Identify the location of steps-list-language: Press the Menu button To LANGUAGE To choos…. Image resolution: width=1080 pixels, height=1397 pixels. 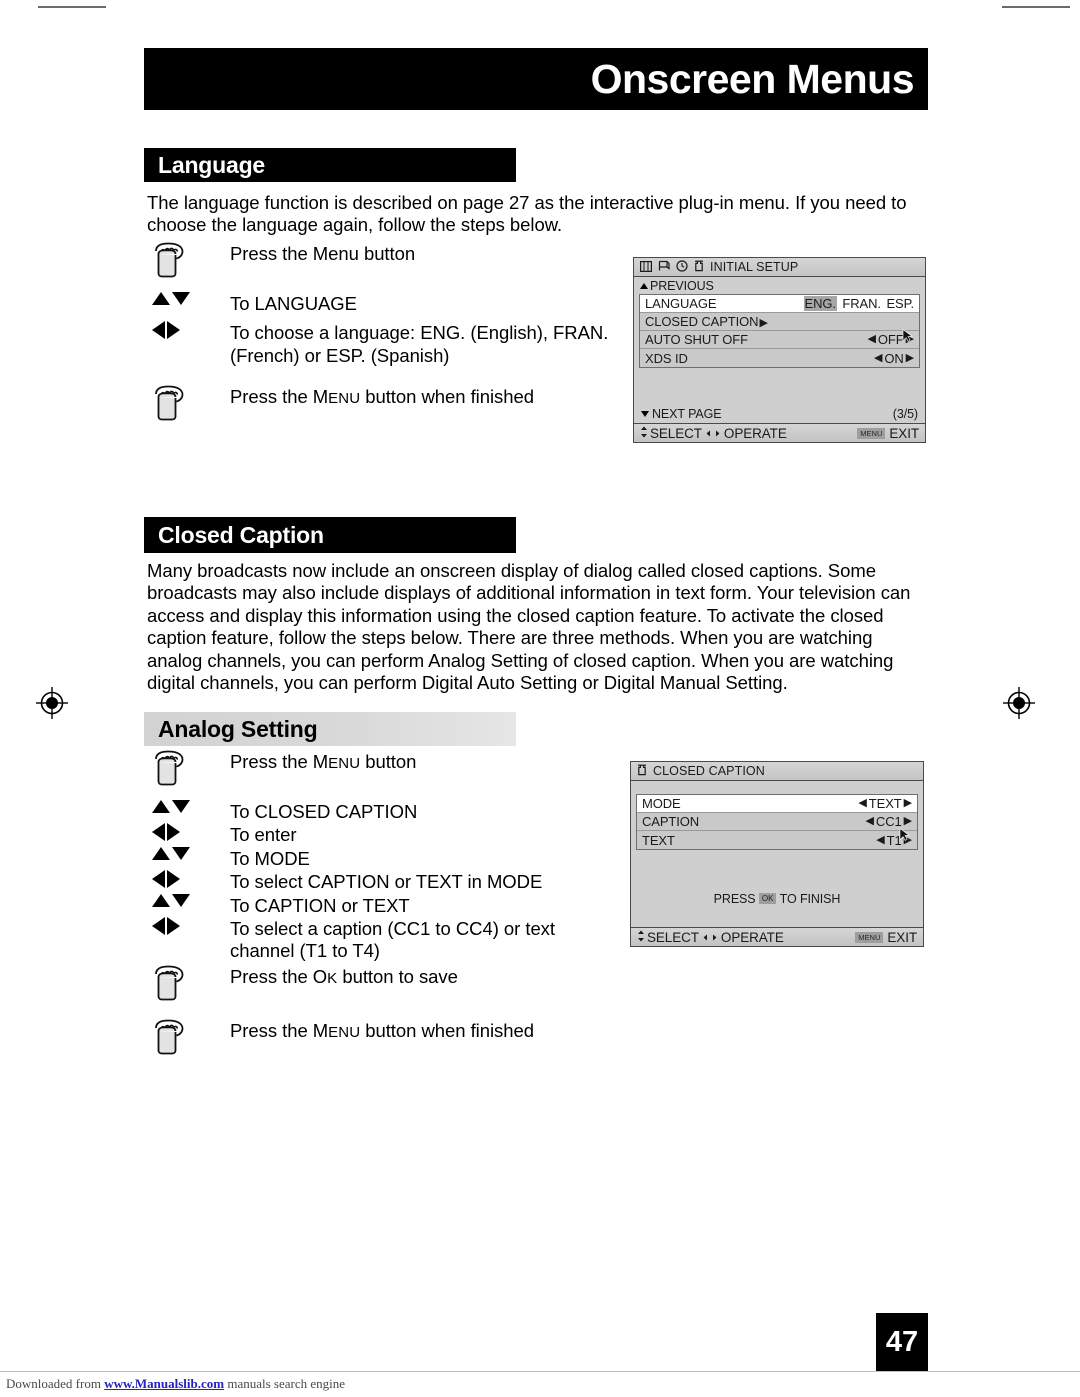
(385, 331).